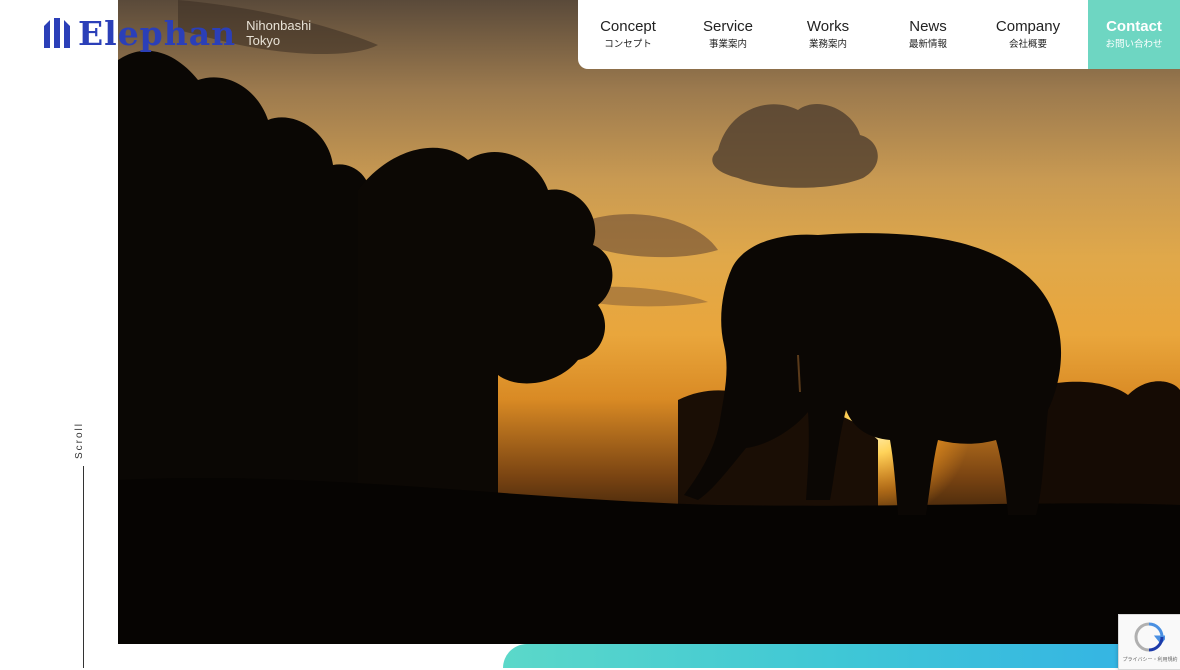 The width and height of the screenshot is (1180, 670). I want to click on nav-item-service: Service 事業案内, so click(728, 34).